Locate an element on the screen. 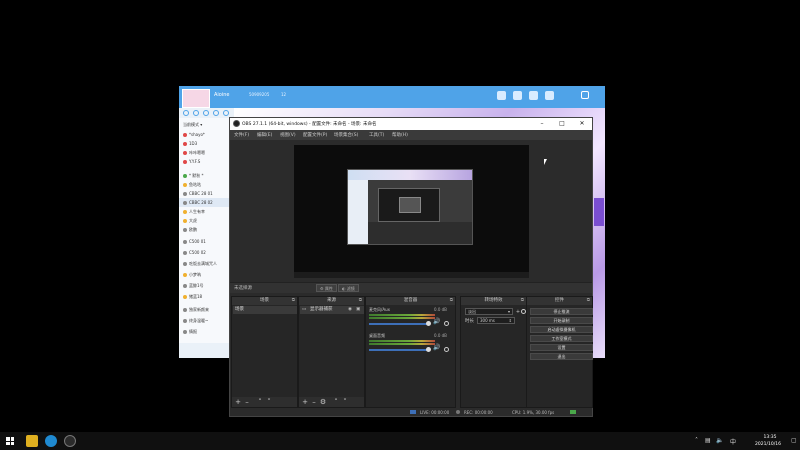 This screenshot has height=450, width=800. home-icon is located at coordinates (517, 95).